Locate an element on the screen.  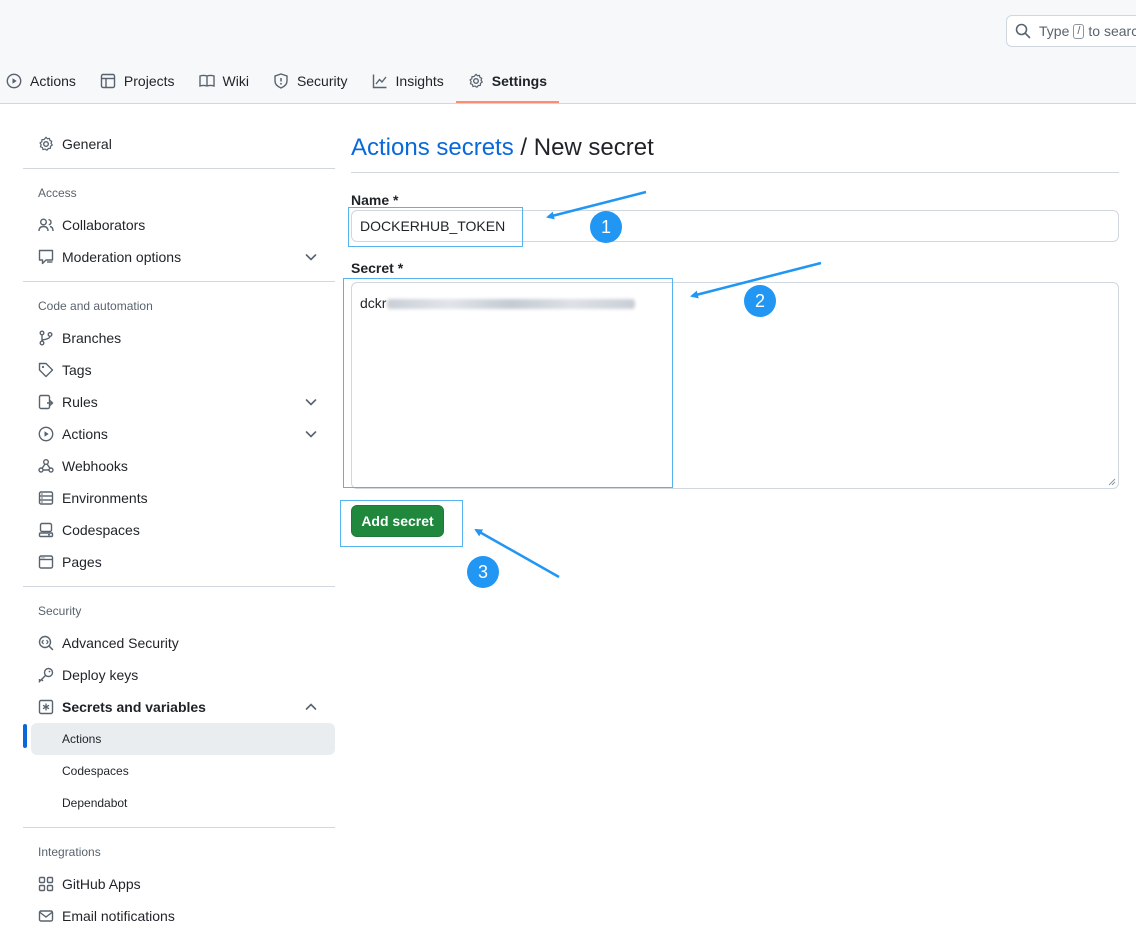
step-badge-2: 2 is located at coordinates (760, 301).